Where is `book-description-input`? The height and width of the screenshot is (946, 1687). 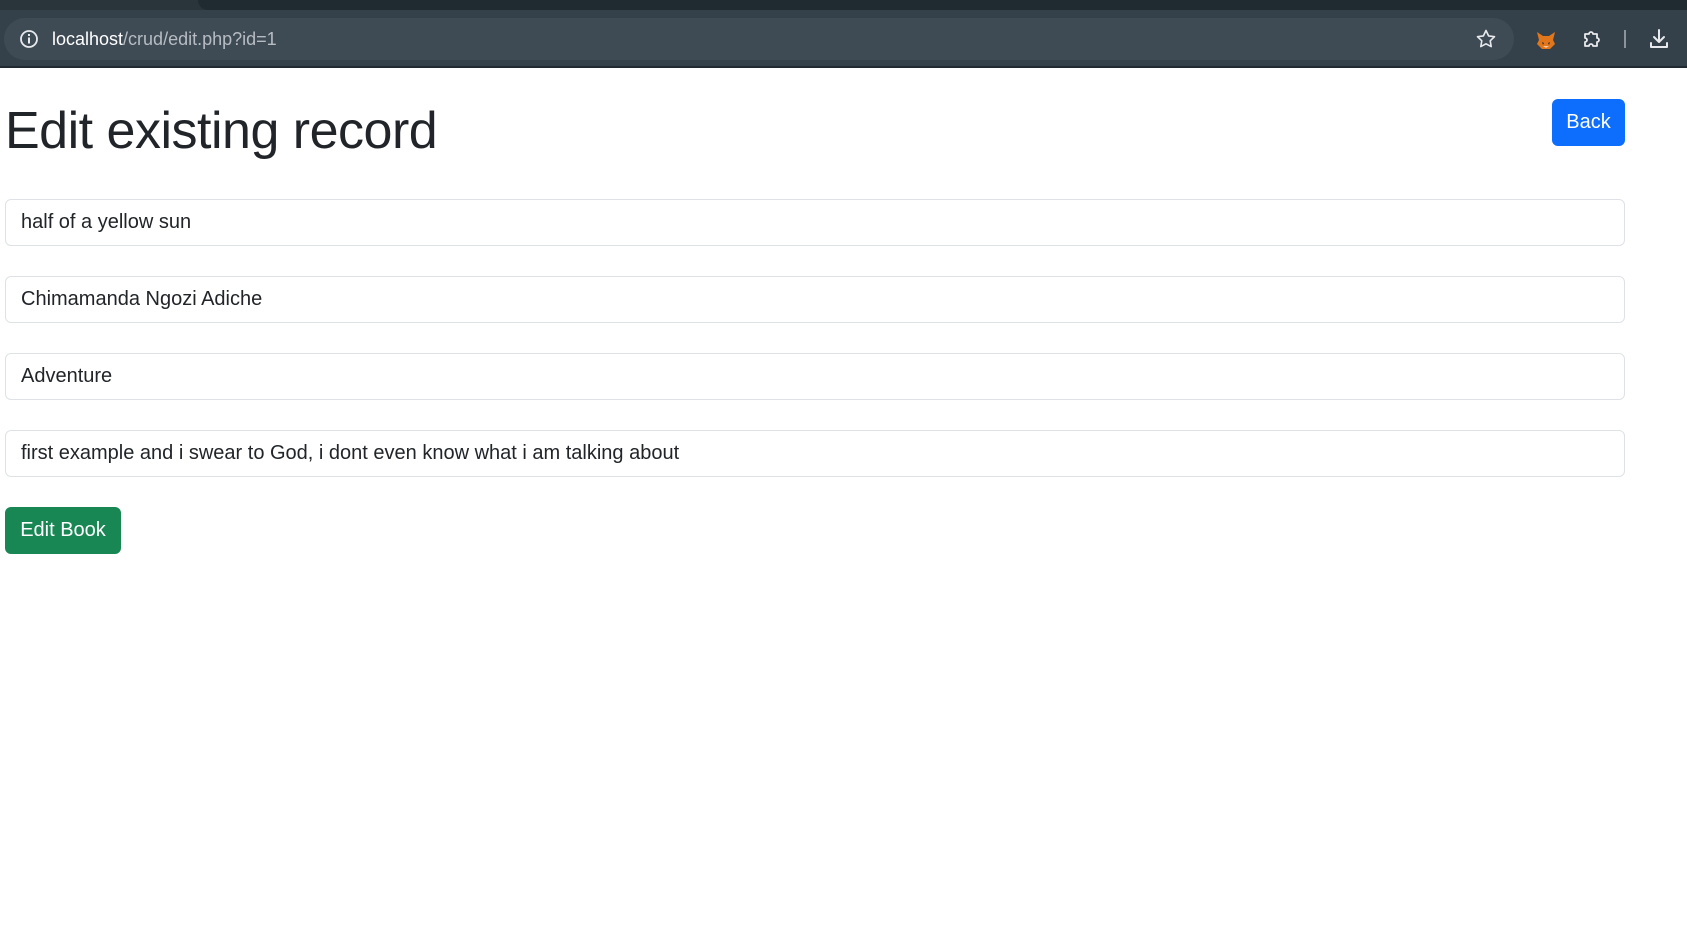
book-description-input is located at coordinates (815, 453).